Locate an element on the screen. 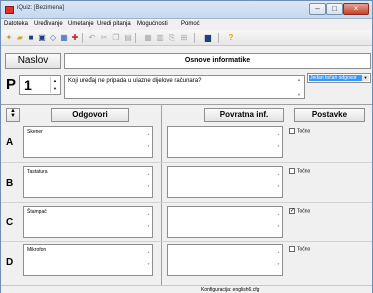  grid-icon: ⊞ is located at coordinates (184, 38).